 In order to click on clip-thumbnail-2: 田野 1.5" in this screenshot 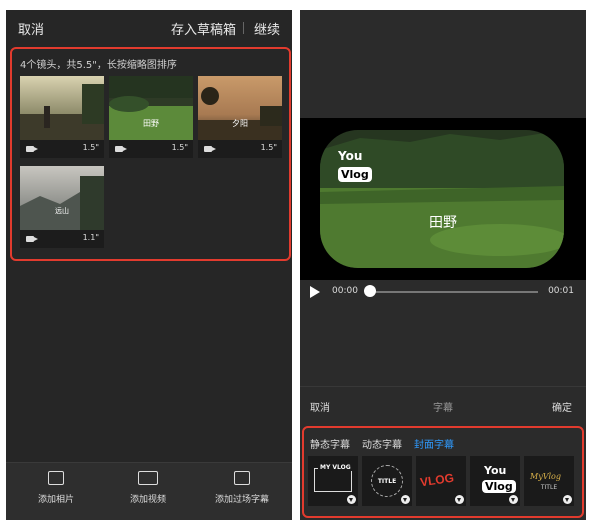, I will do `click(151, 117)`.